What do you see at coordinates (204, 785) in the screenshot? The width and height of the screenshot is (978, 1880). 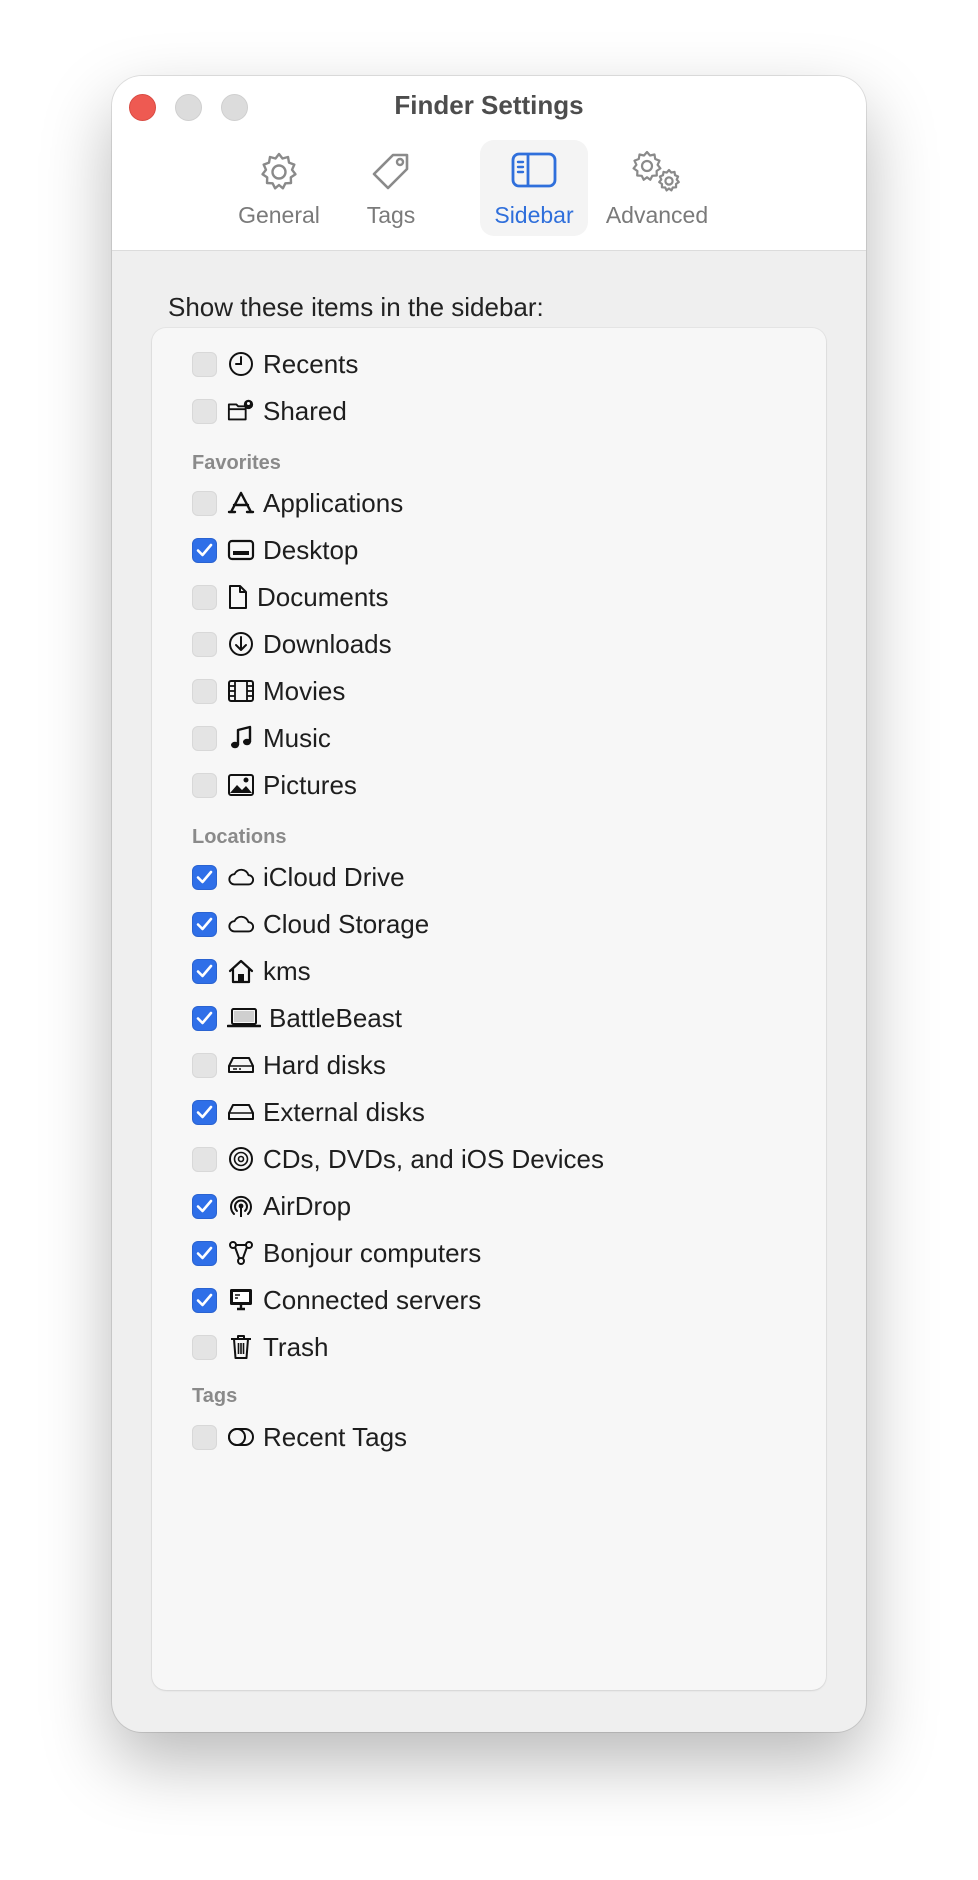 I see `pictures-checkbox` at bounding box center [204, 785].